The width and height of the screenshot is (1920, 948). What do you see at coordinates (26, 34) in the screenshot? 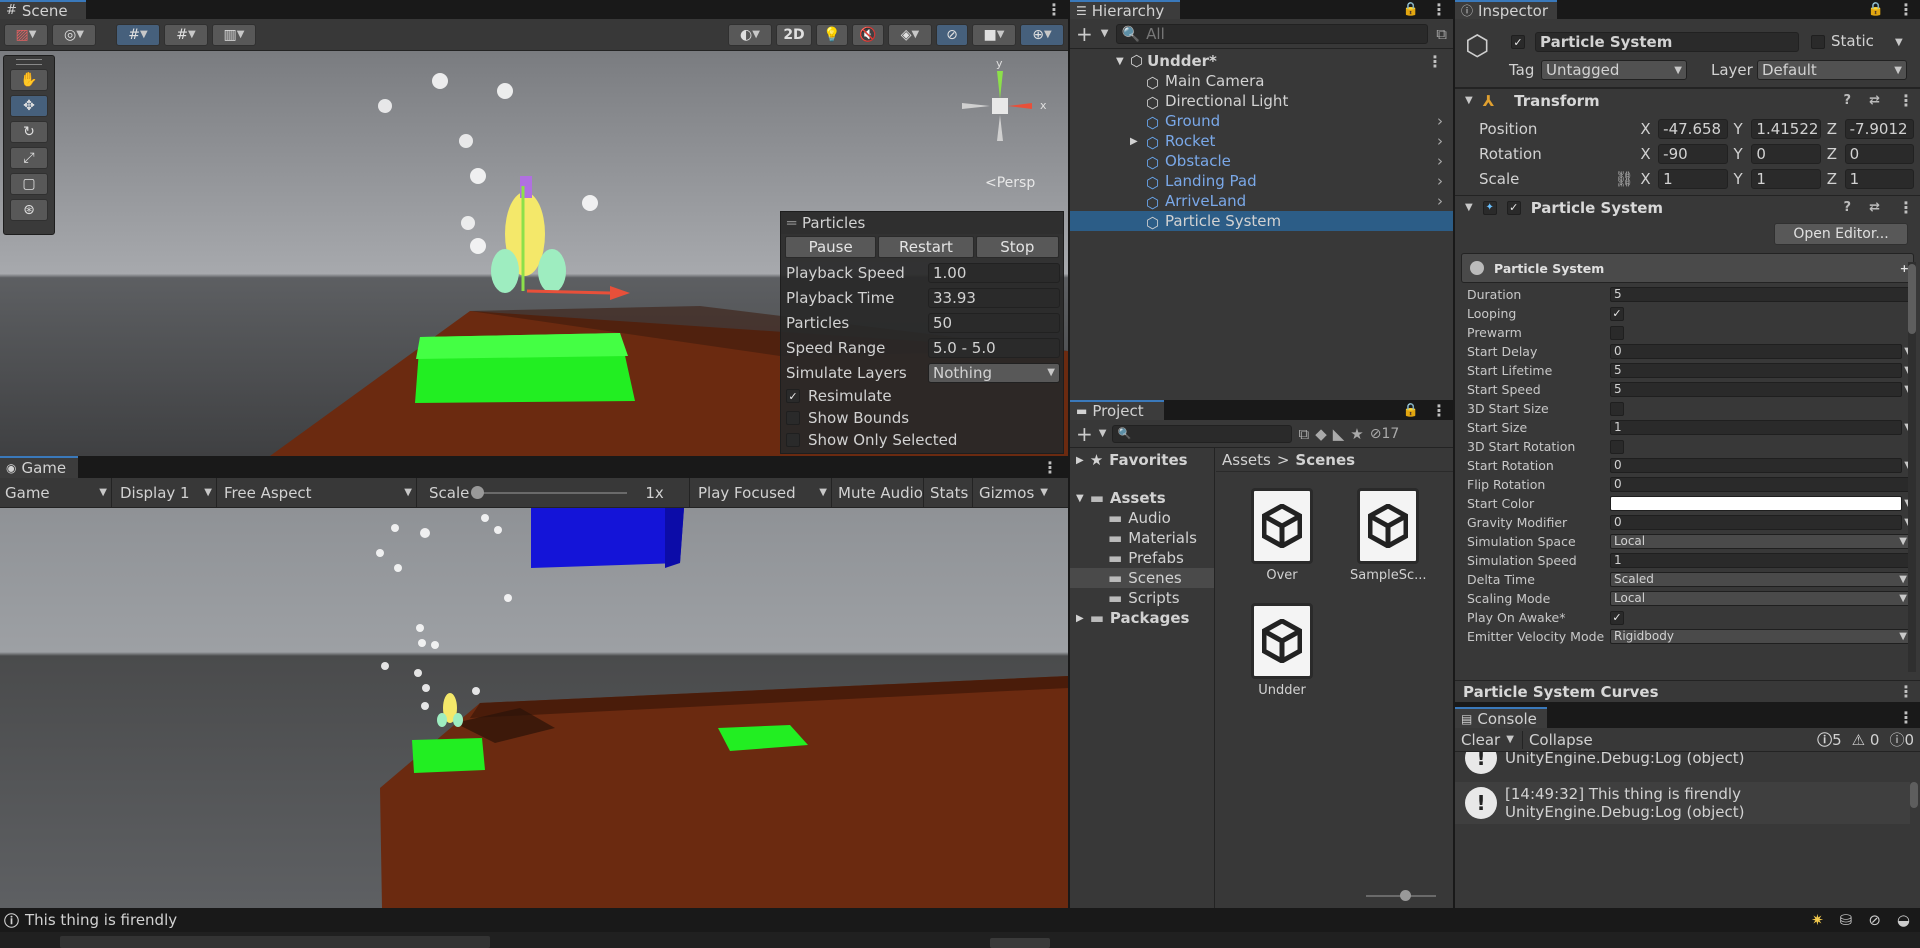
I see `draw-mode-button: ▨ ▼` at bounding box center [26, 34].